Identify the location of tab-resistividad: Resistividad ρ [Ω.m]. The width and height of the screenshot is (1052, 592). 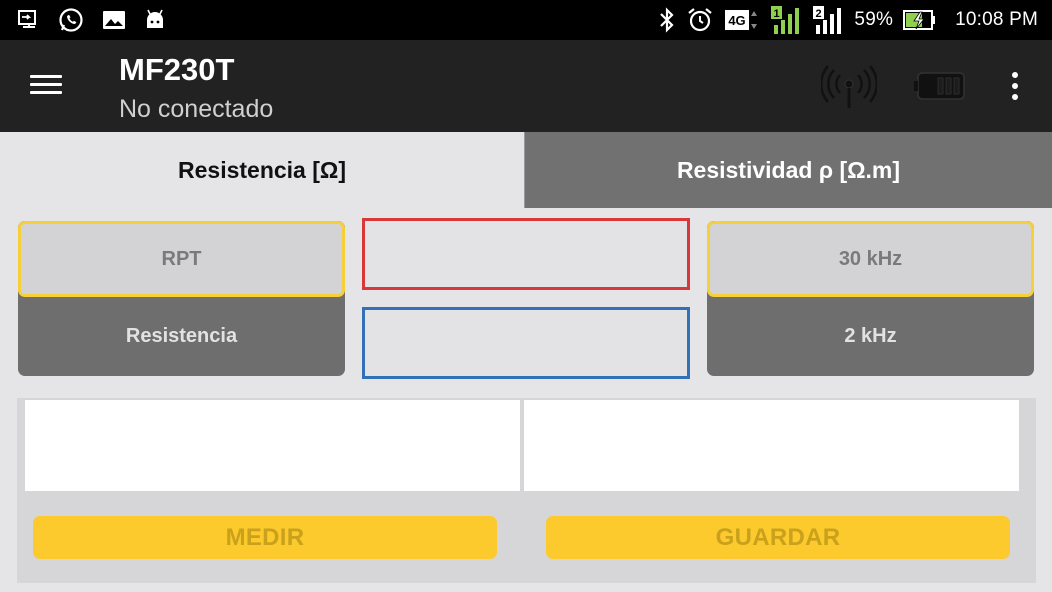
(788, 170).